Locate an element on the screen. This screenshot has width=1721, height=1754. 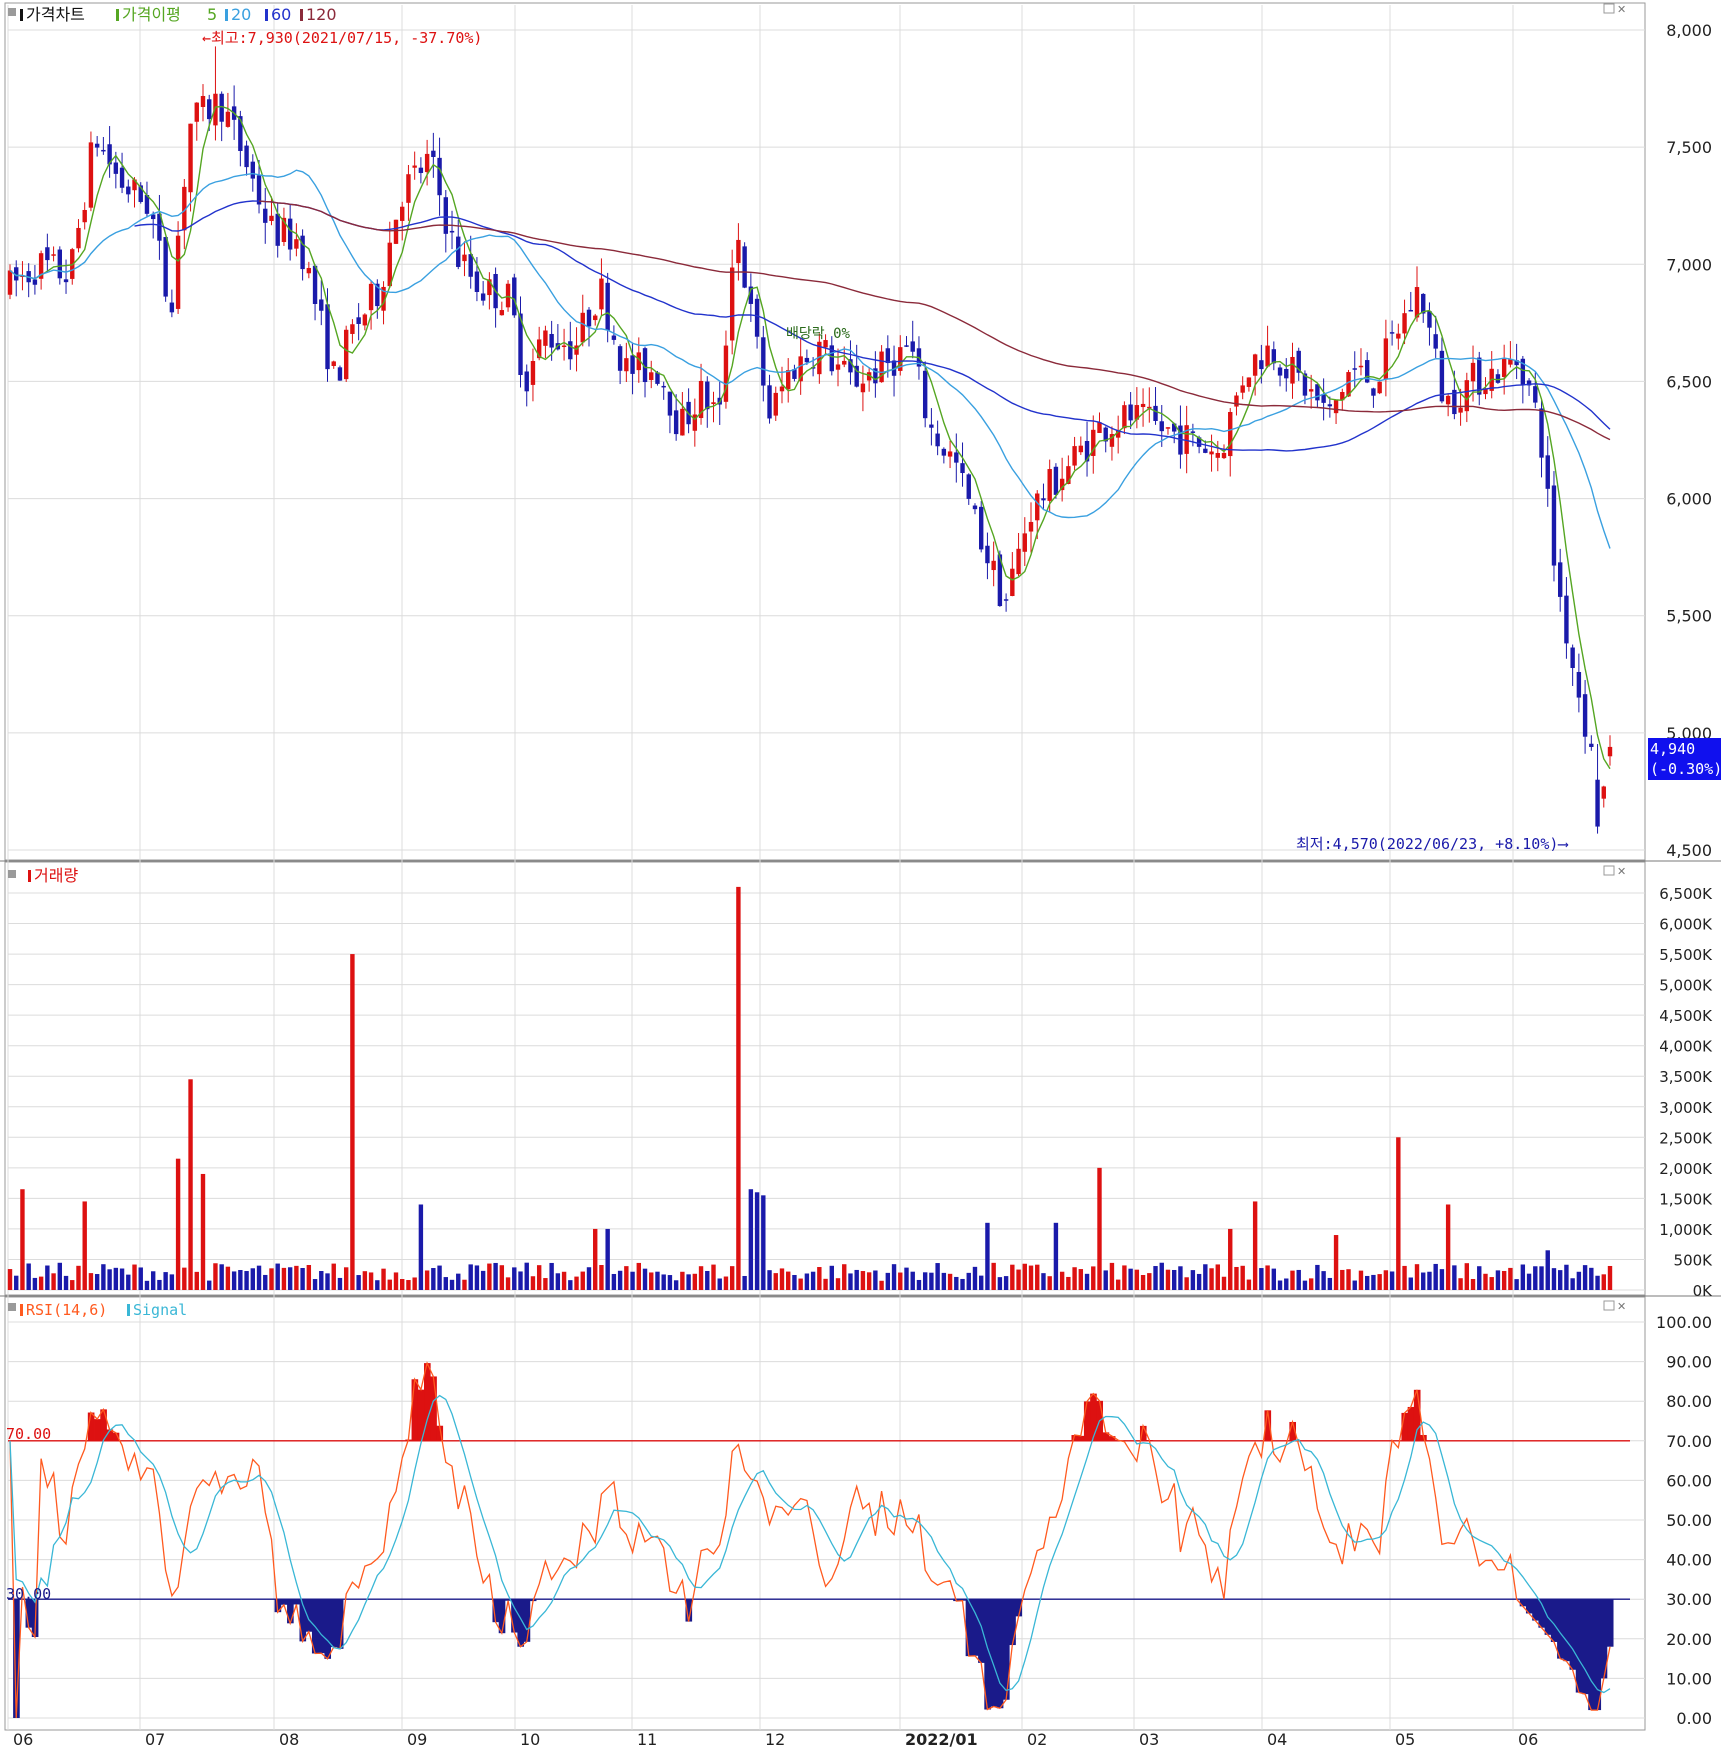
volume-y-tick: 4,000K is located at coordinates (1686, 1047).